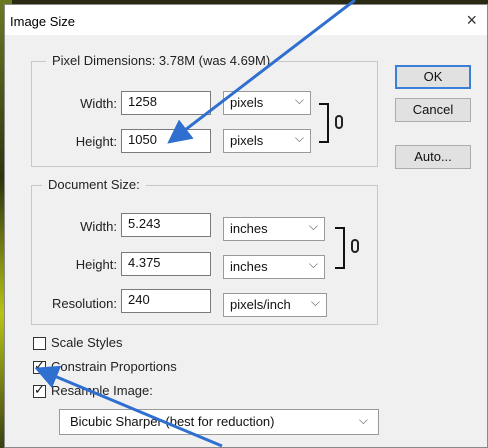 The image size is (488, 448). I want to click on pixel-width-label: Width:, so click(98, 103).